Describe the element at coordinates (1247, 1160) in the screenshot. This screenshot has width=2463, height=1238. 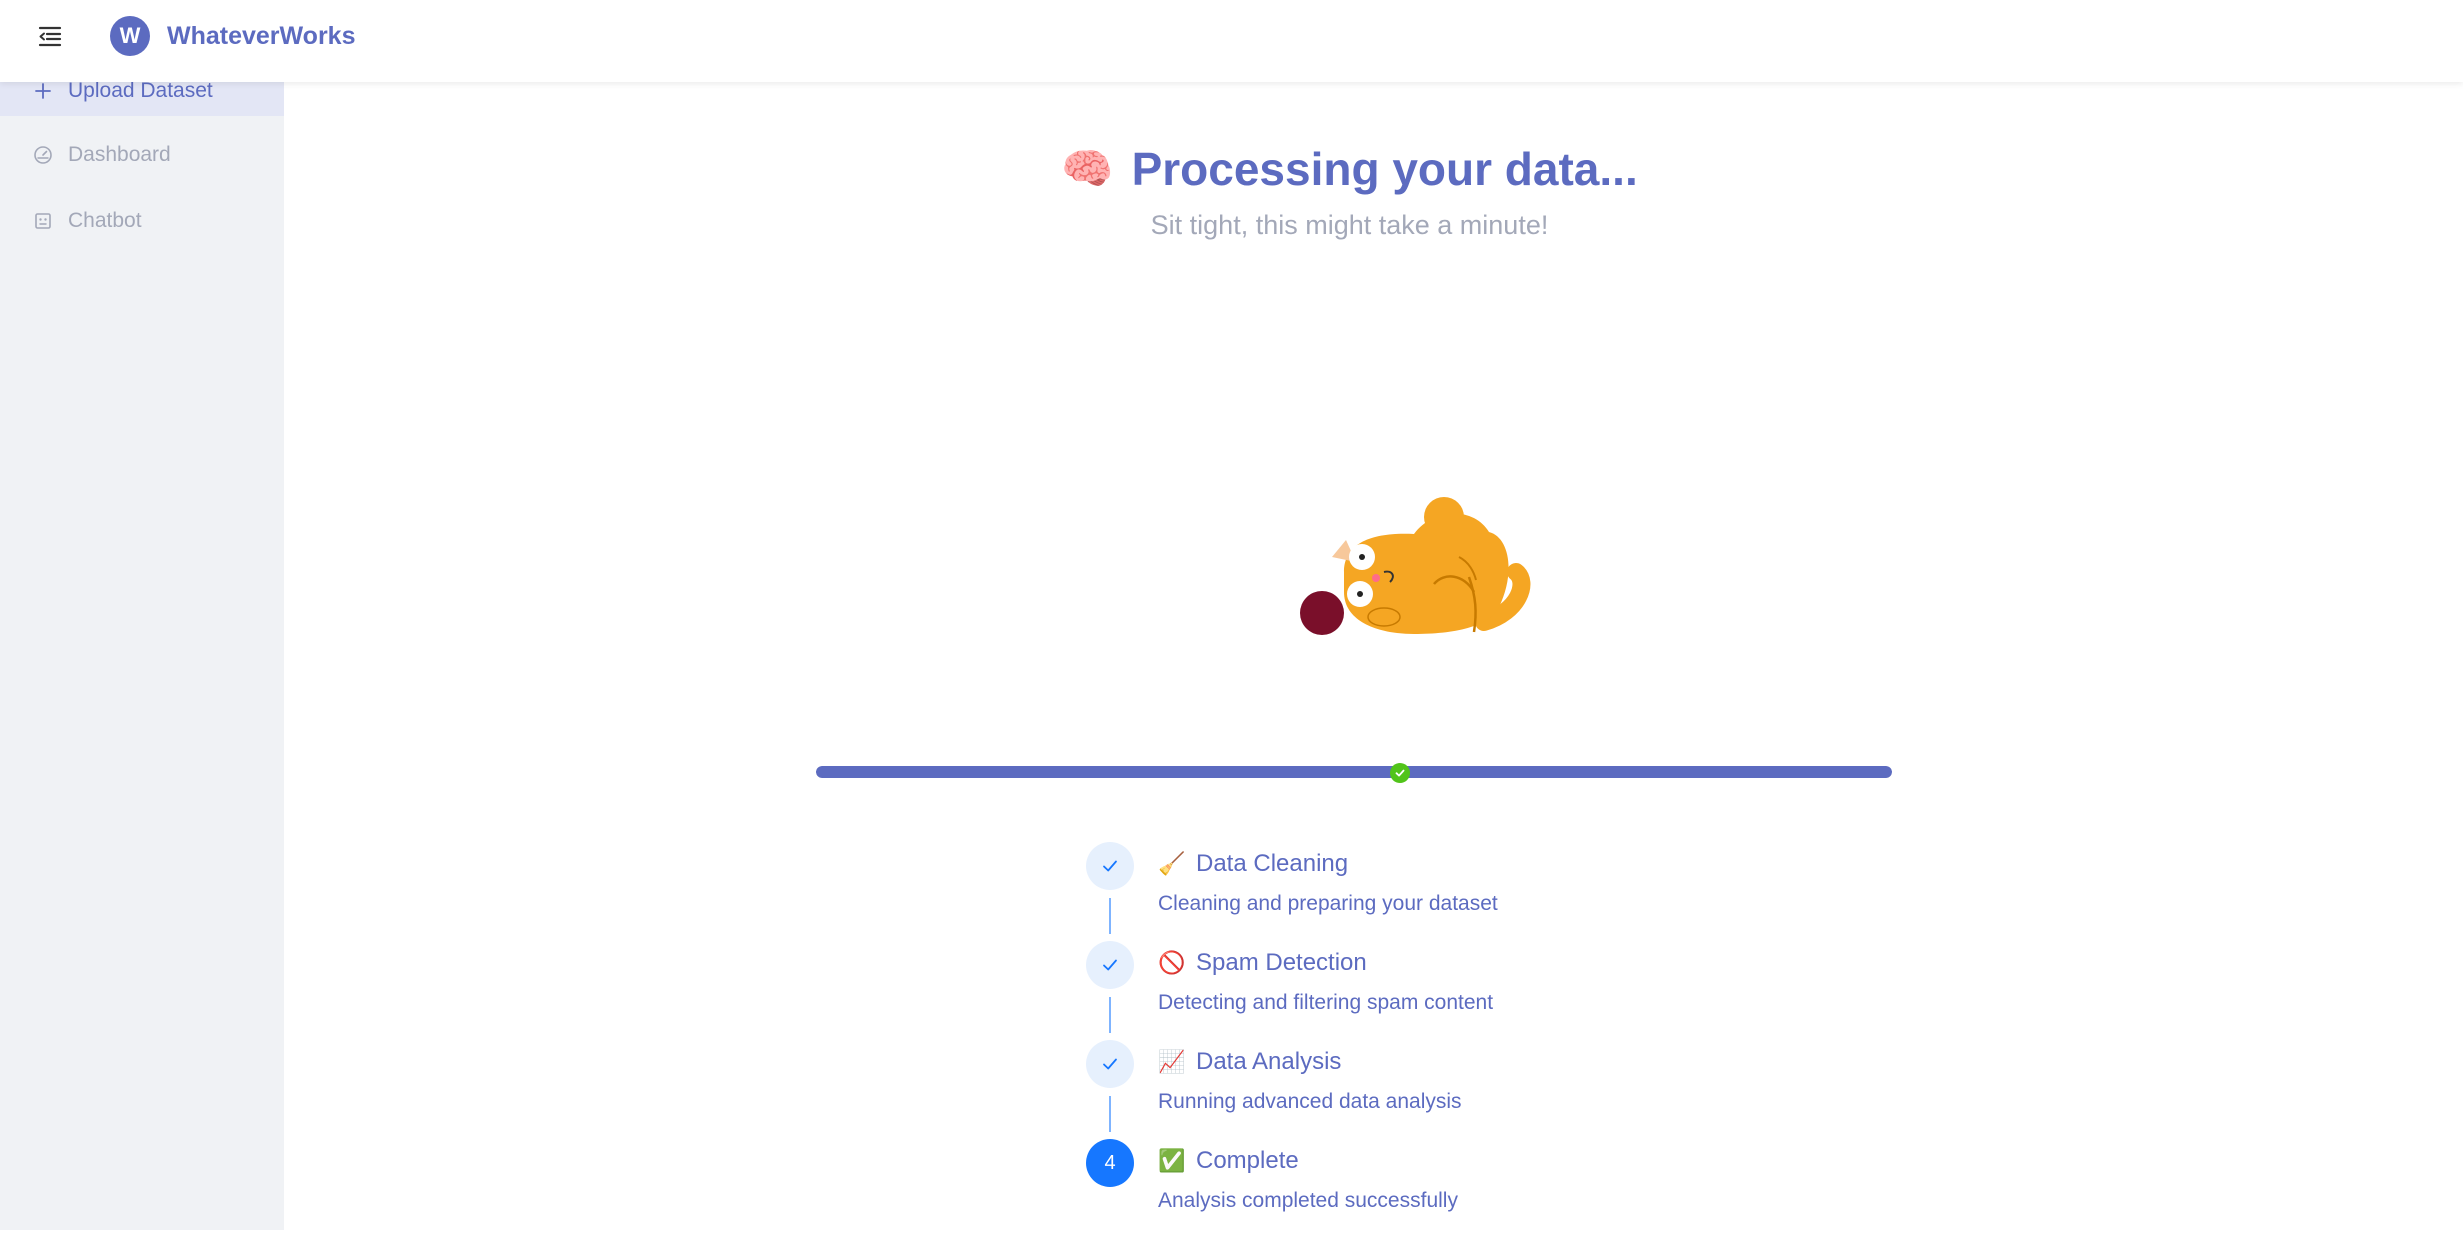
I see `step-title-label: Complete` at that location.